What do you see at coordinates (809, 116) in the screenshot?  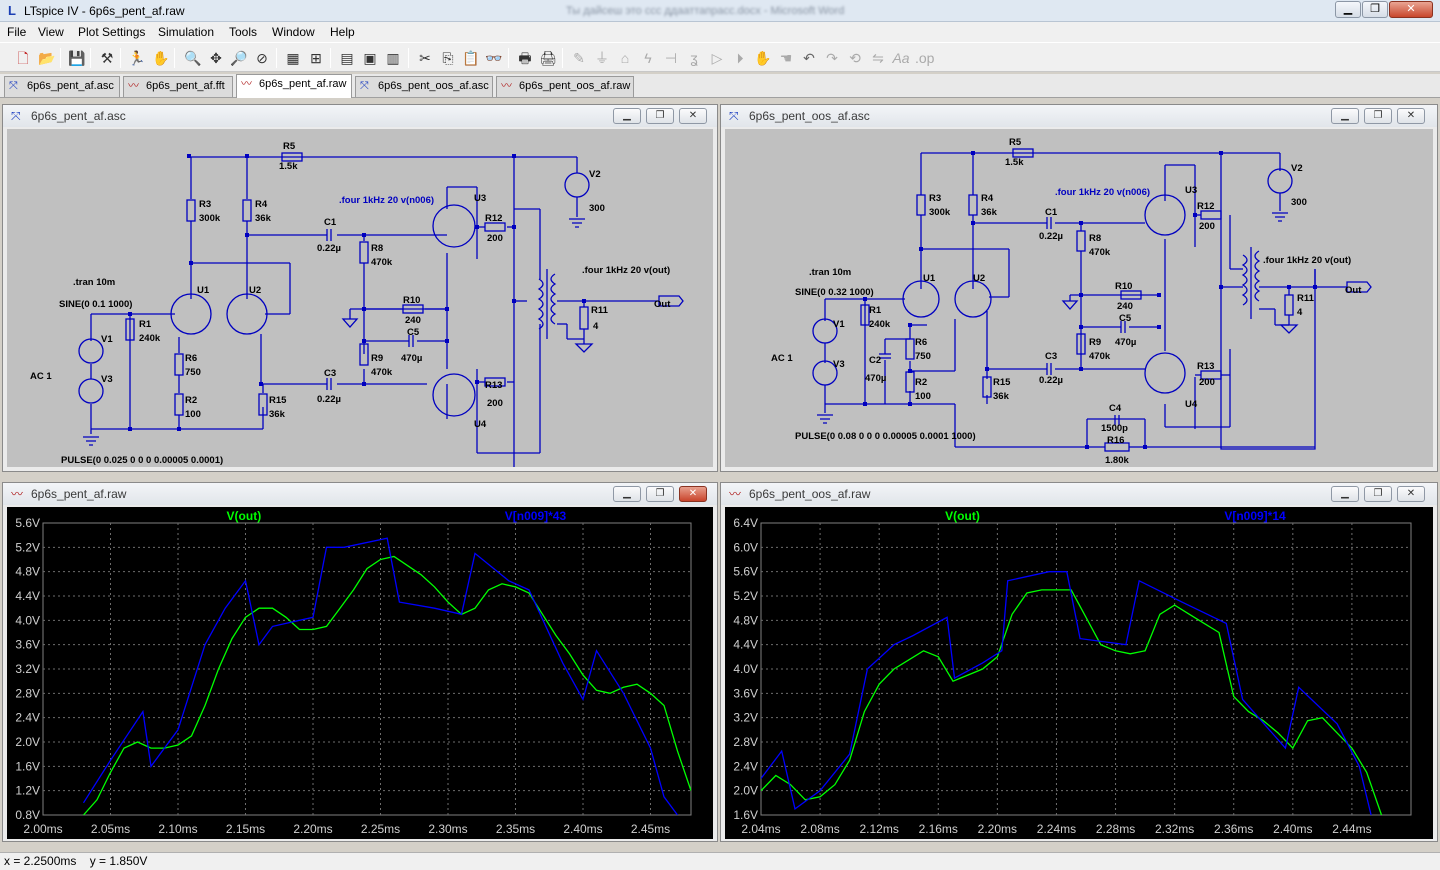 I see `pane-title: 6p6s_pent_oos_af.asc` at bounding box center [809, 116].